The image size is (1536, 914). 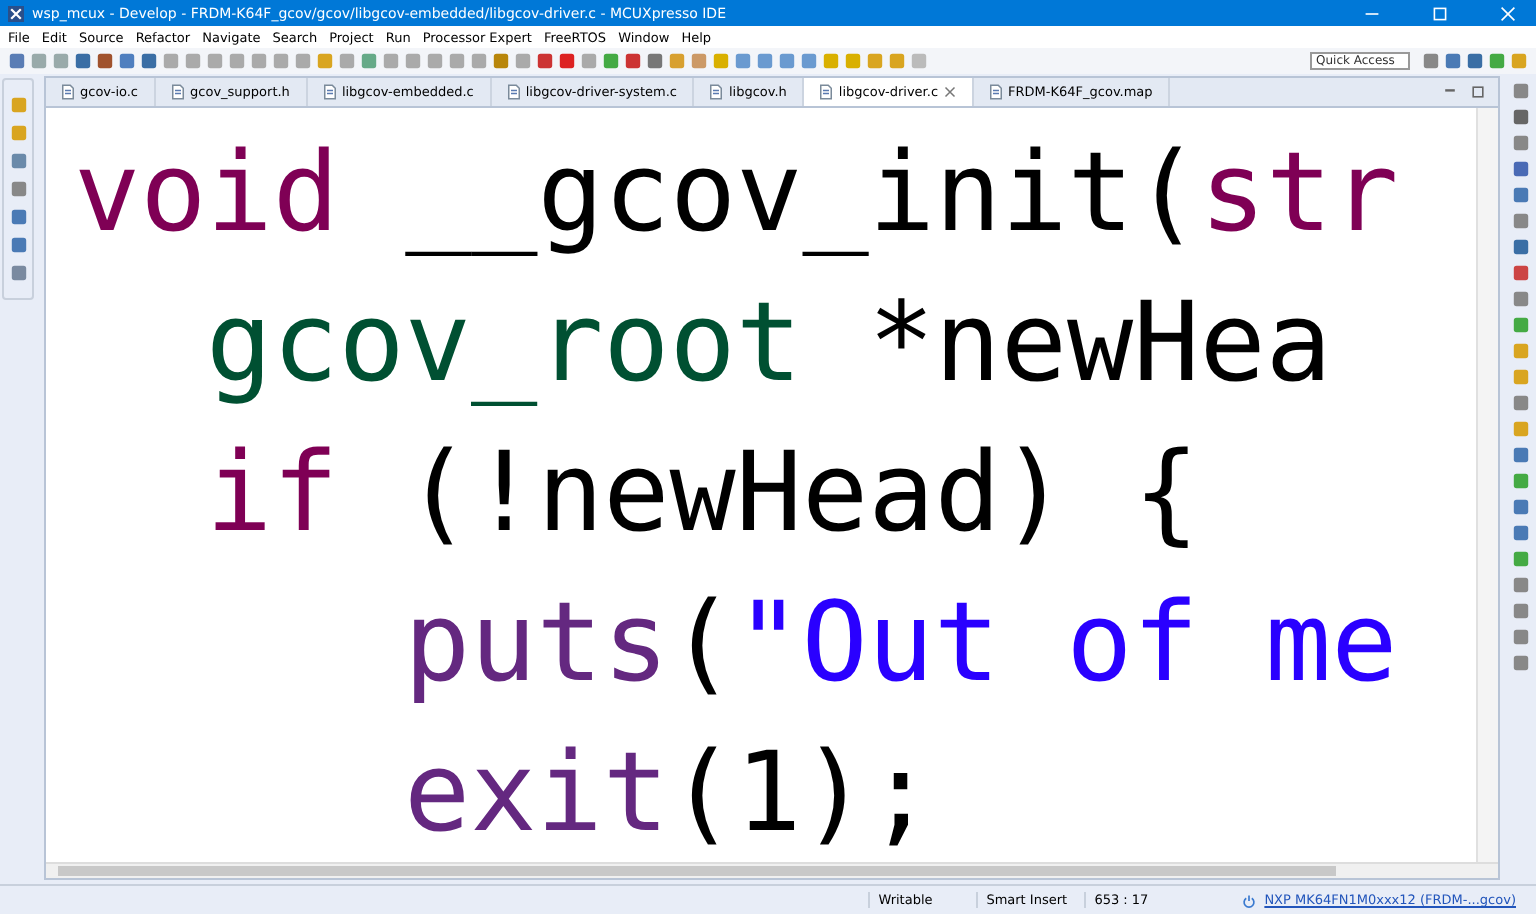 I want to click on code-line: if (!newHead) {, so click(x=703, y=492).